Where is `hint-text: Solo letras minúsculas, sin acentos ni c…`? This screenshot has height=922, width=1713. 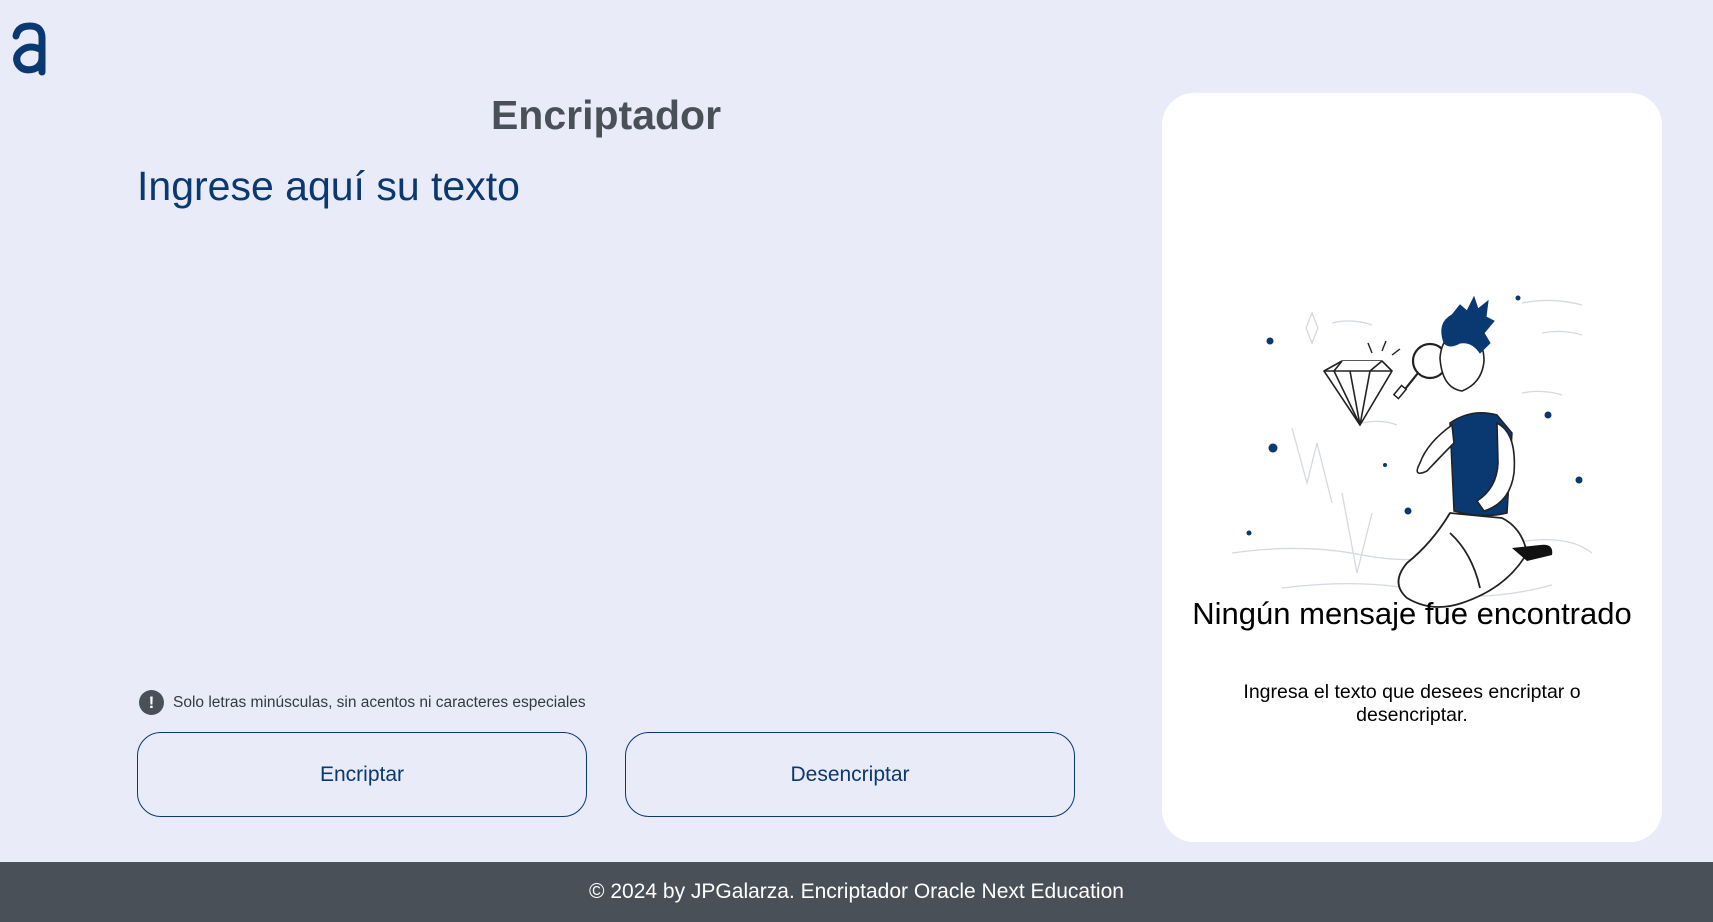 hint-text: Solo letras minúsculas, sin acentos ni c… is located at coordinates (379, 702).